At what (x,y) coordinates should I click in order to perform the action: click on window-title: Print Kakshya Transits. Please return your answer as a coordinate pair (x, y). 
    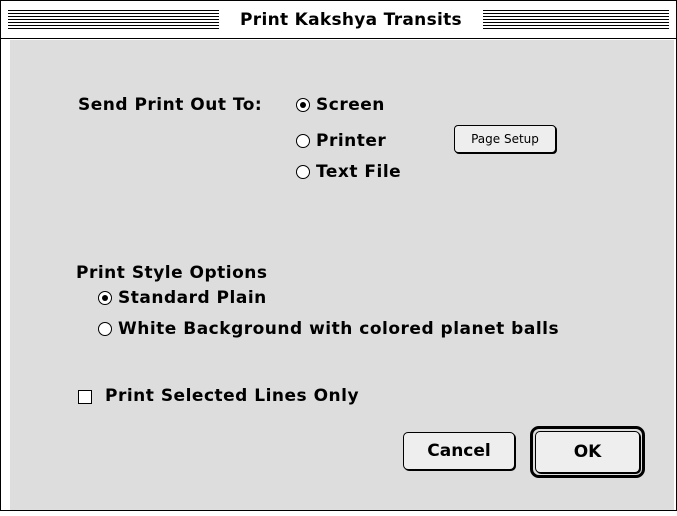
    Looking at the image, I should click on (351, 20).